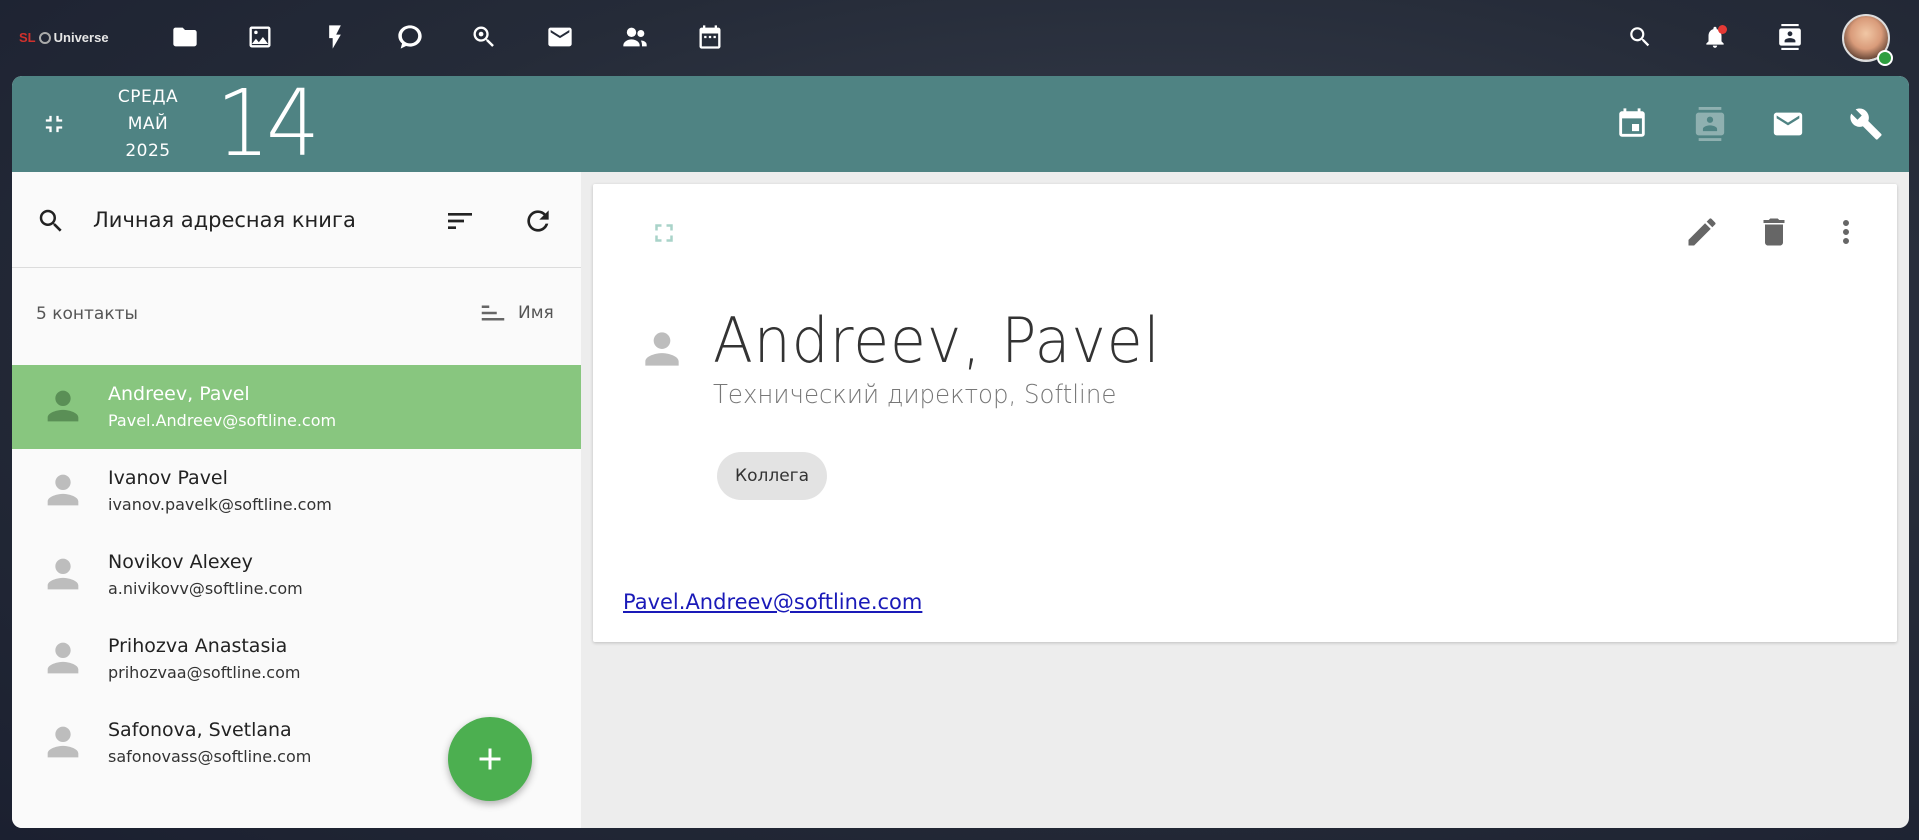 This screenshot has width=1919, height=840. Describe the element at coordinates (772, 602) in the screenshot. I see `detail-email-link: Pavel.Andreev@softline.com` at that location.